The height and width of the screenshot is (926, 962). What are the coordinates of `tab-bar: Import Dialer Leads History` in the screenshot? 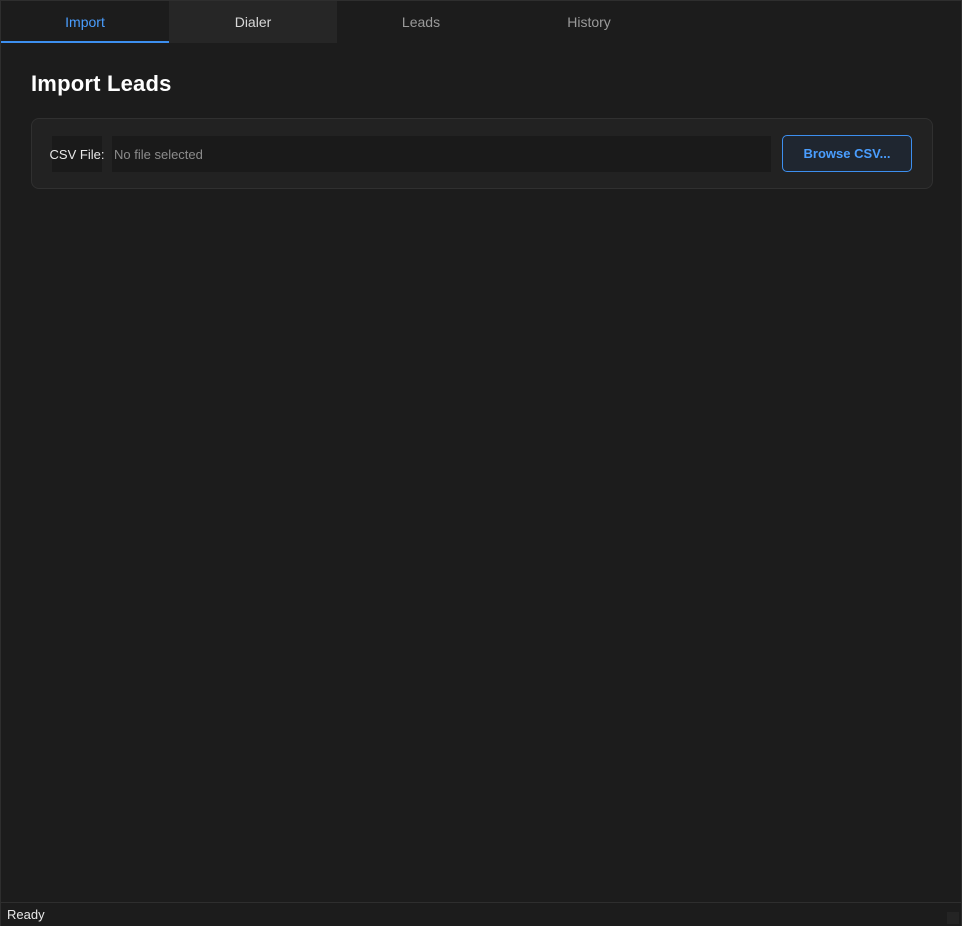 It's located at (481, 22).